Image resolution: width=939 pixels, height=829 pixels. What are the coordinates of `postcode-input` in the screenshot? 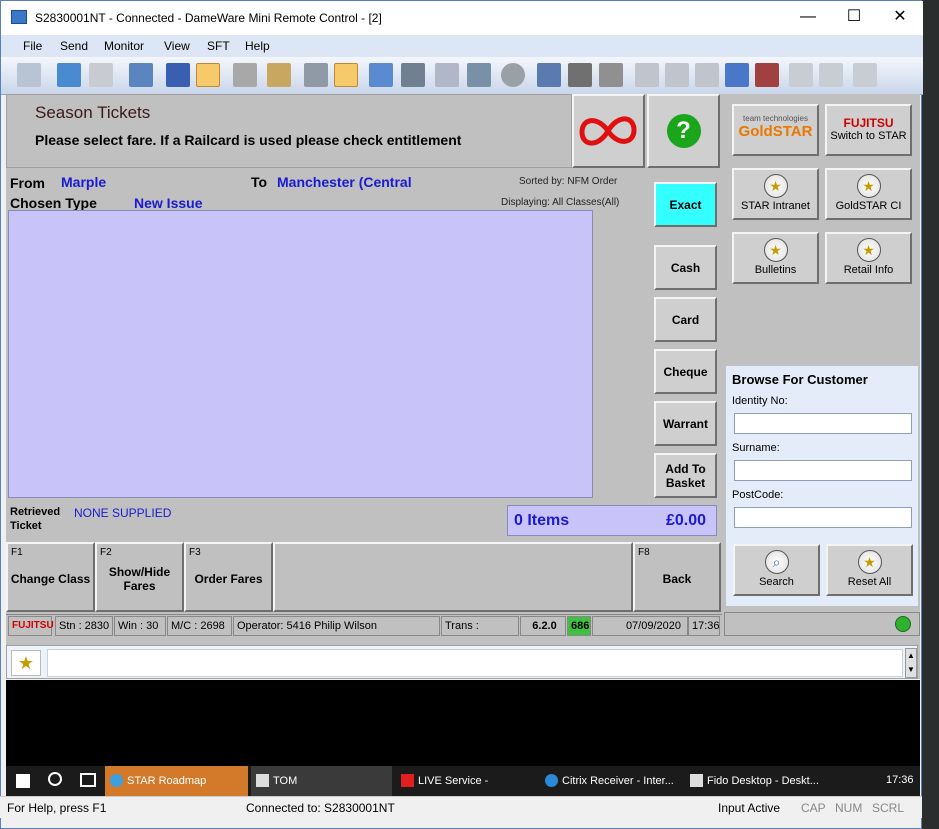 It's located at (823, 517).